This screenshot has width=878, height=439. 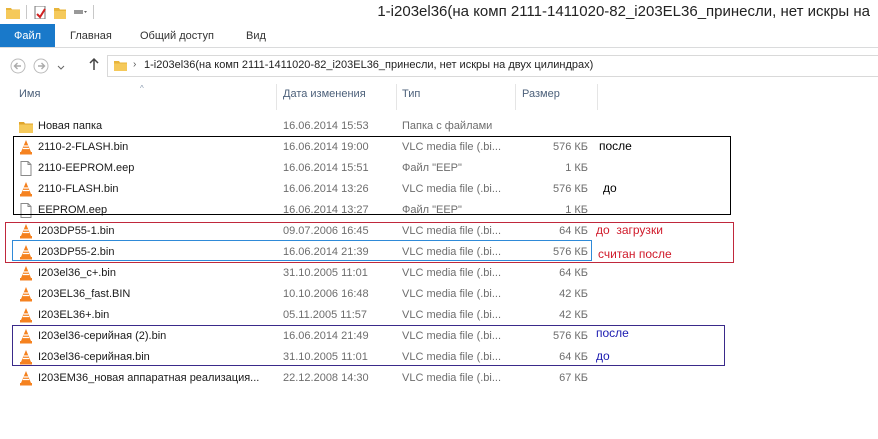 I want to click on annotation-note: до загрузки, so click(x=629, y=230).